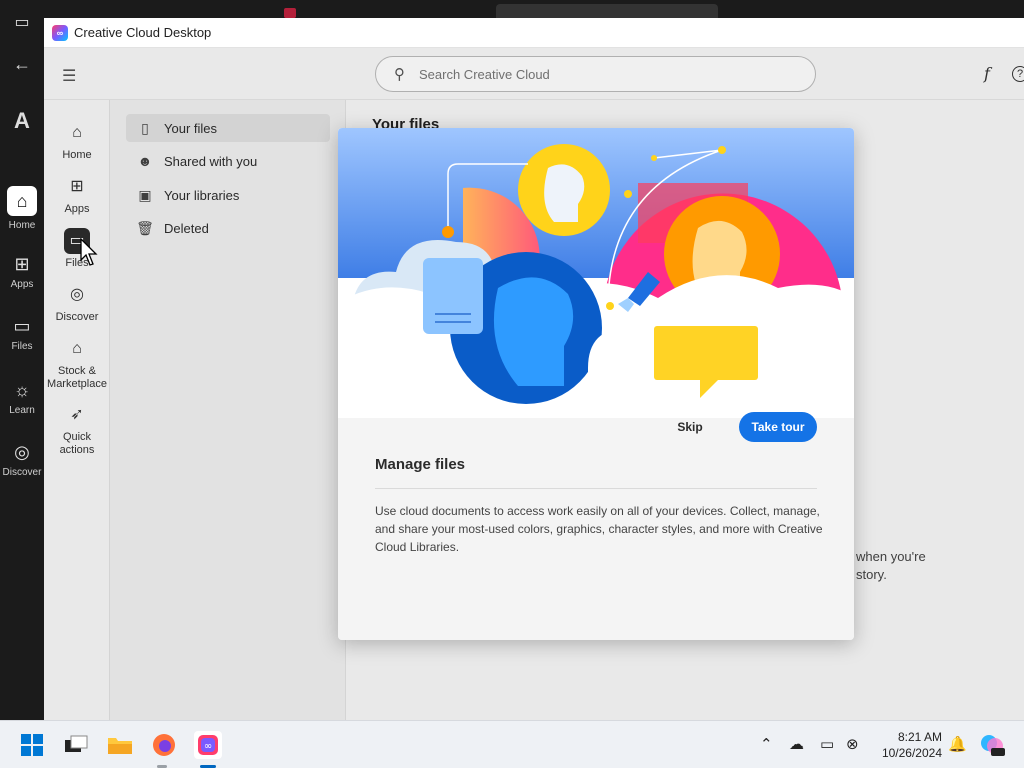 This screenshot has width=1024, height=768. What do you see at coordinates (22, 452) in the screenshot?
I see `compass-icon: ◎` at bounding box center [22, 452].